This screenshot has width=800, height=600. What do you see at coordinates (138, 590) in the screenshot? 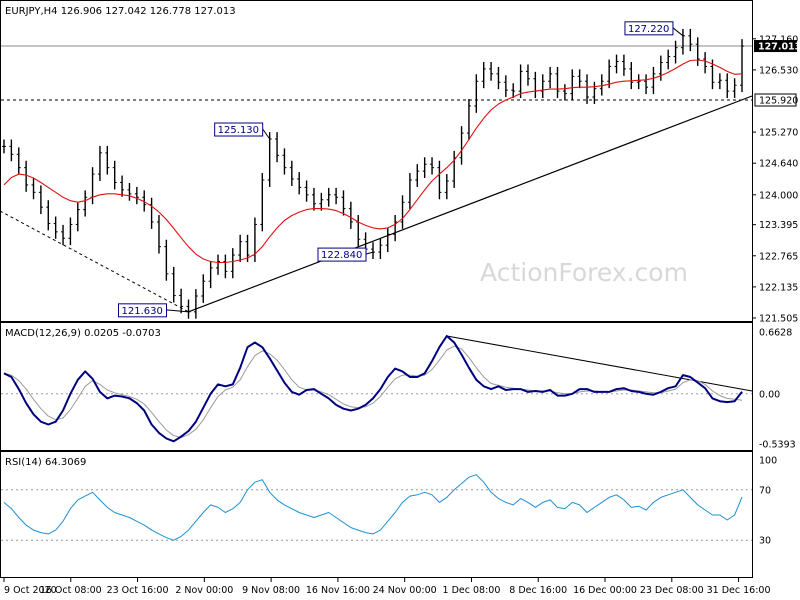
I see `time-tick-label: 23 Oct 16:00` at bounding box center [138, 590].